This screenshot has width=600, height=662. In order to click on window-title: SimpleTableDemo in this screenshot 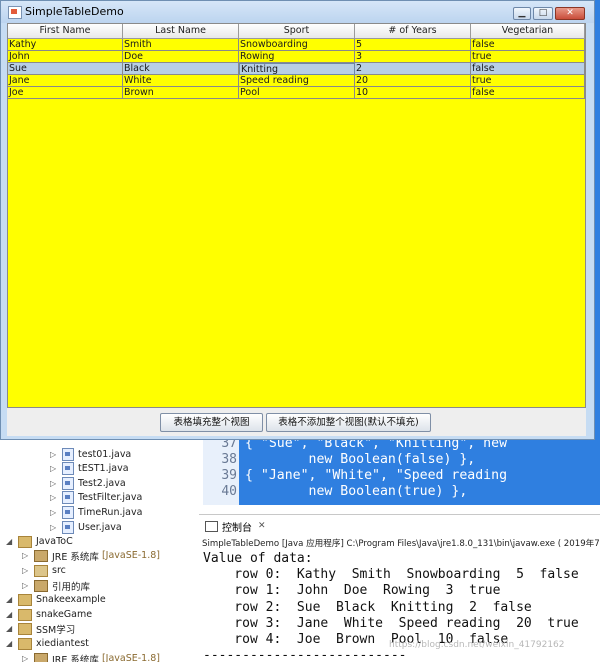, I will do `click(74, 11)`.